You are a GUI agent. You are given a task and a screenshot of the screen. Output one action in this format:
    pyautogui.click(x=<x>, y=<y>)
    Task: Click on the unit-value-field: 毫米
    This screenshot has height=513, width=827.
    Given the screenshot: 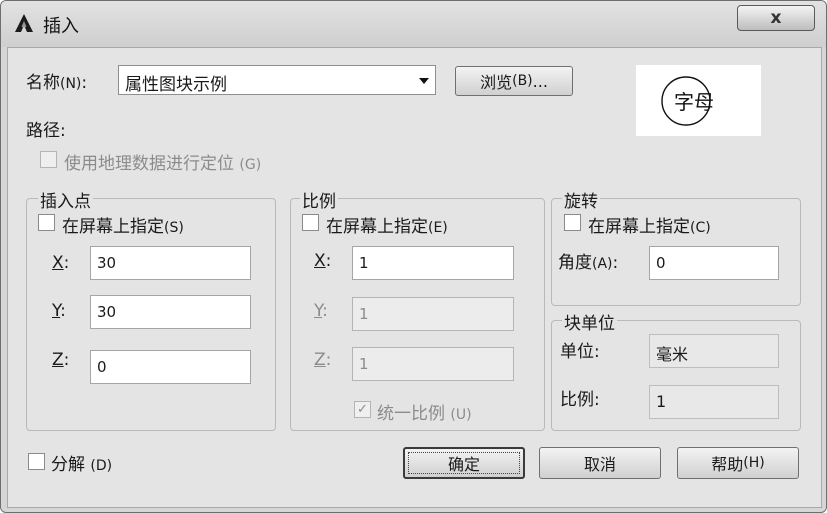 What is the action you would take?
    pyautogui.click(x=714, y=351)
    